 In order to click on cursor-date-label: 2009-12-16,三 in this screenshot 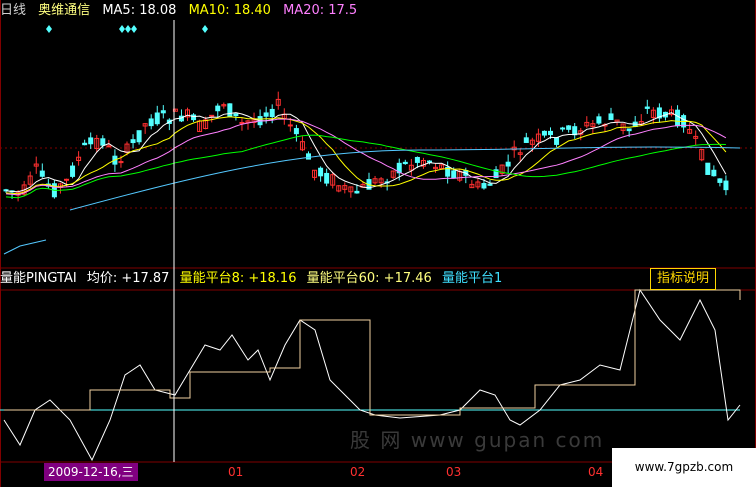, I will do `click(91, 472)`.